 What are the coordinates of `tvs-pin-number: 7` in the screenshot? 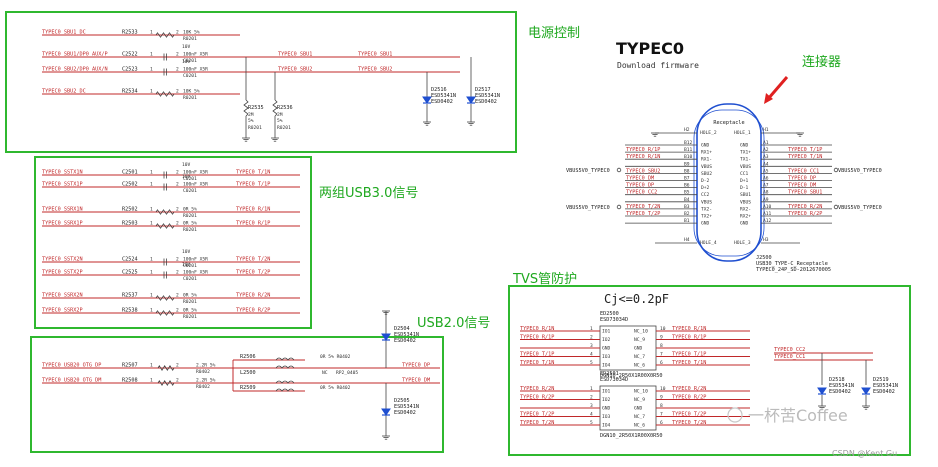 It's located at (661, 415).